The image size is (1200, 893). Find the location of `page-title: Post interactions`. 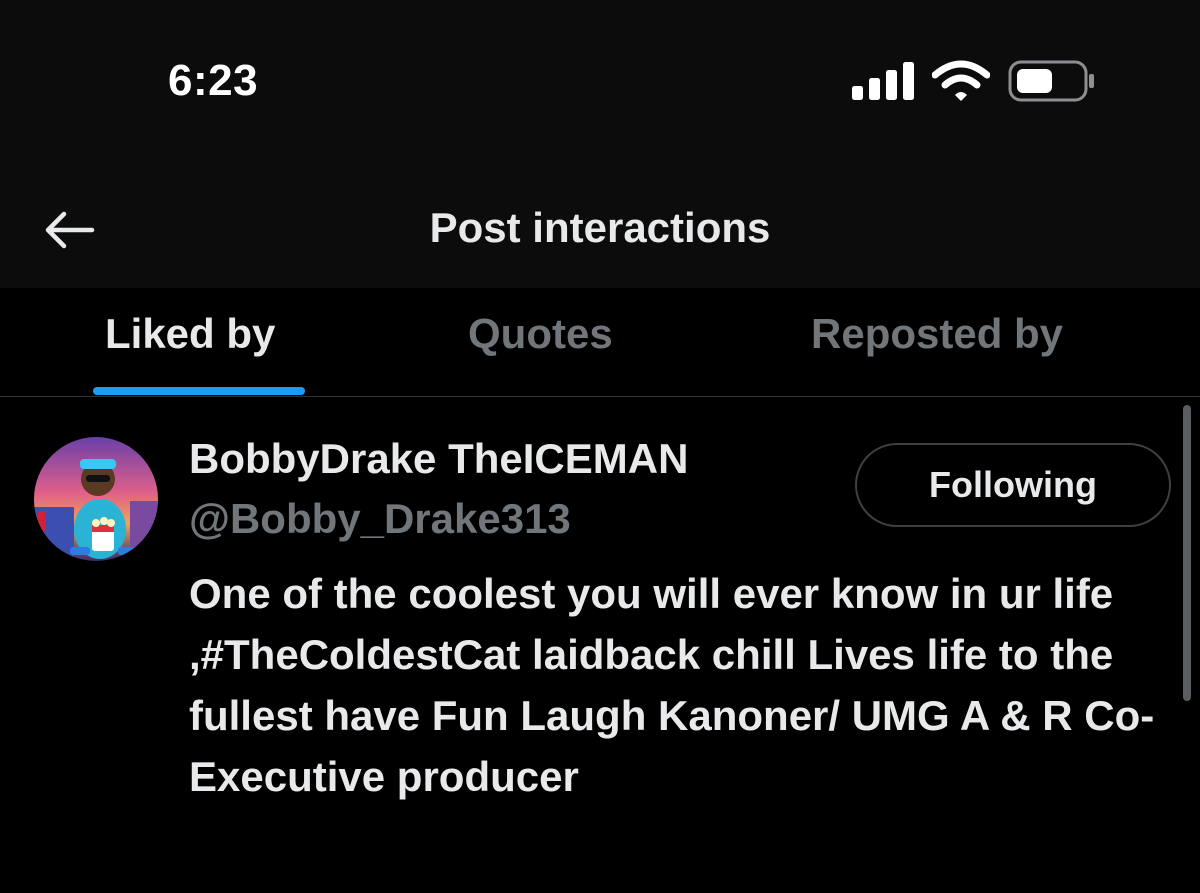

page-title: Post interactions is located at coordinates (600, 227).